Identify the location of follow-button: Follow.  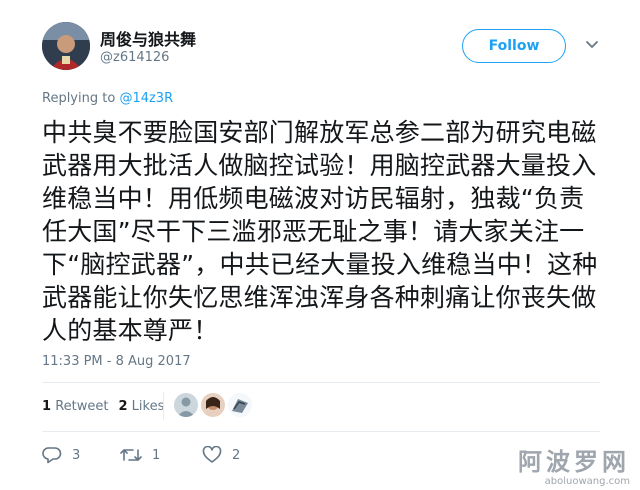
(514, 46).